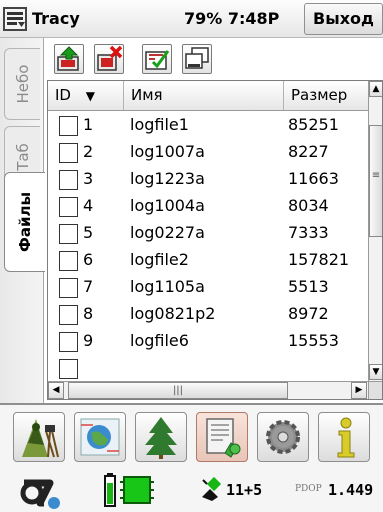 Image resolution: width=383 pixels, height=512 pixels. I want to click on status-row: 11+5 PDOP 1.449, so click(191, 490).